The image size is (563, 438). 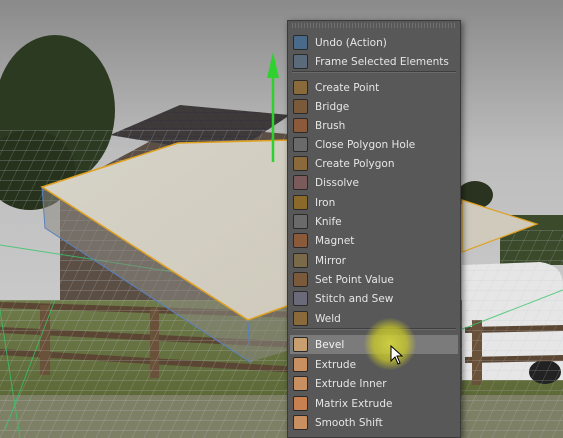 I want to click on menu-item-label: Close Polygon Hole, so click(x=365, y=144).